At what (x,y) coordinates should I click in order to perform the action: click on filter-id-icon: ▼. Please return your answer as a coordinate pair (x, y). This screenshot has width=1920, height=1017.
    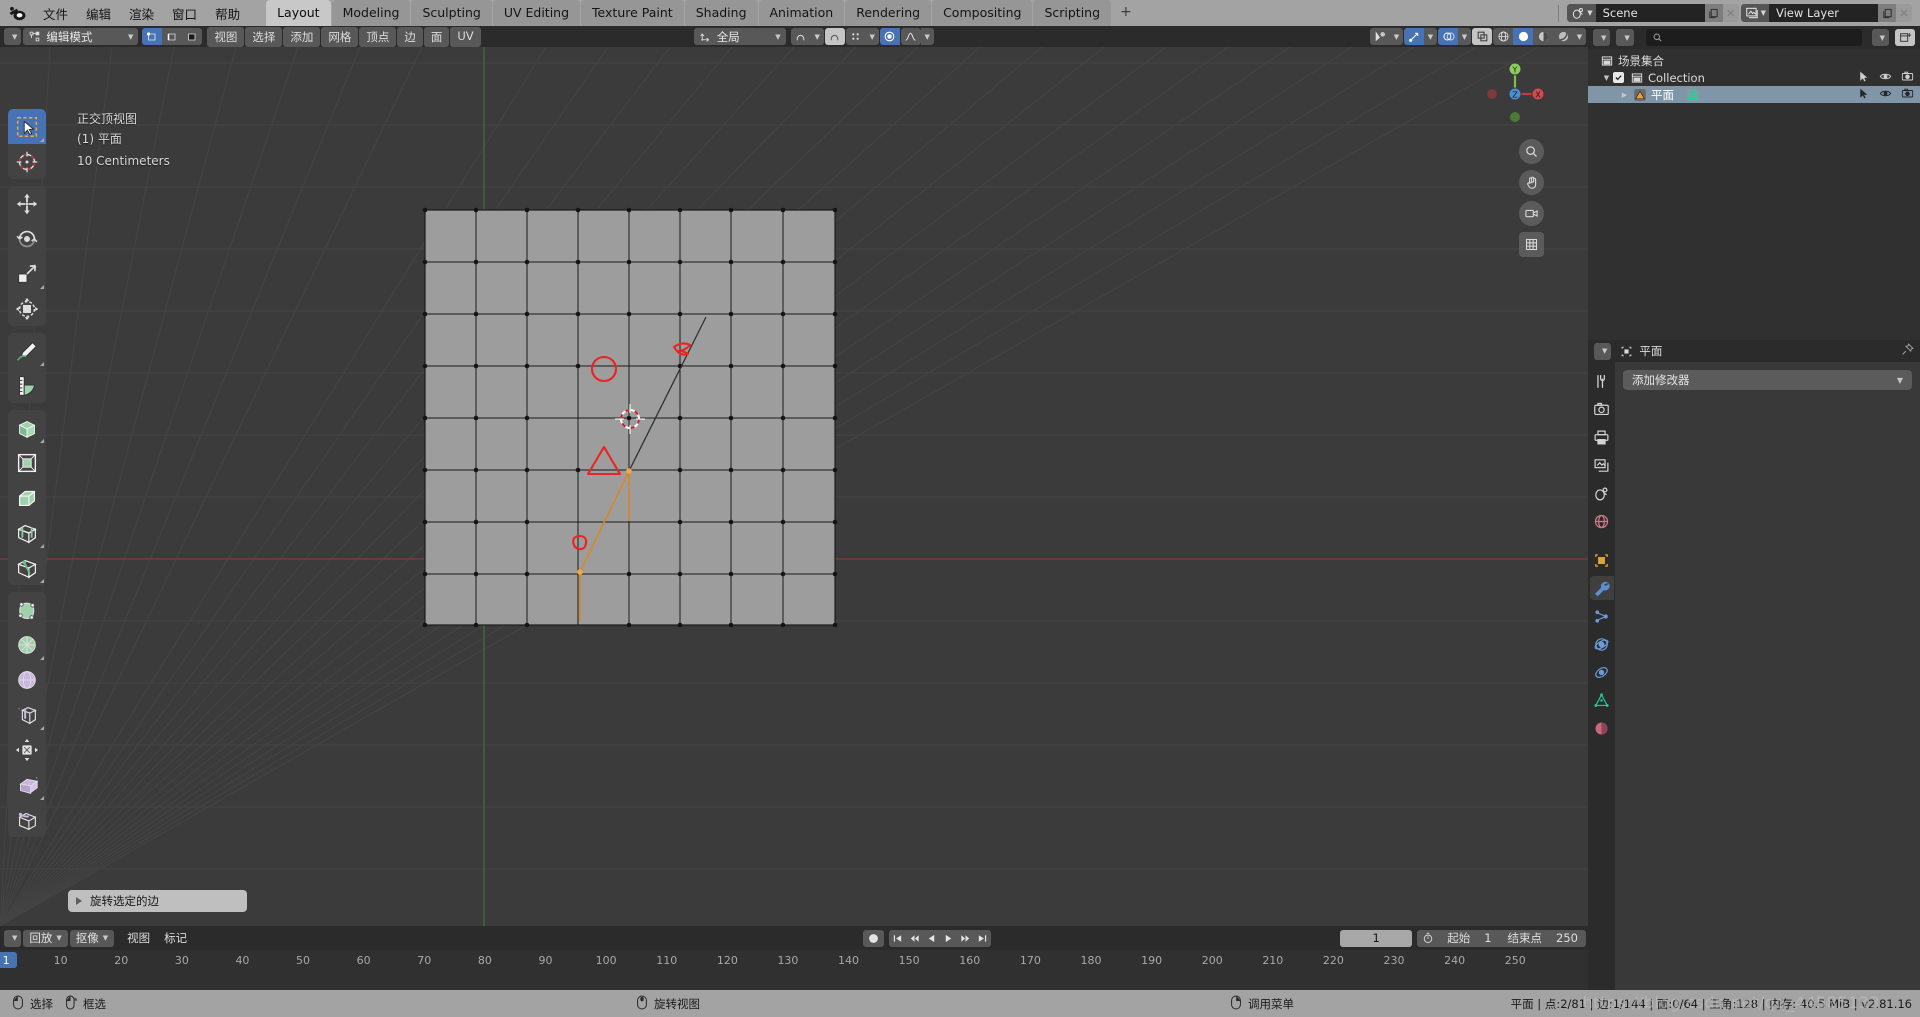
    Looking at the image, I should click on (1625, 37).